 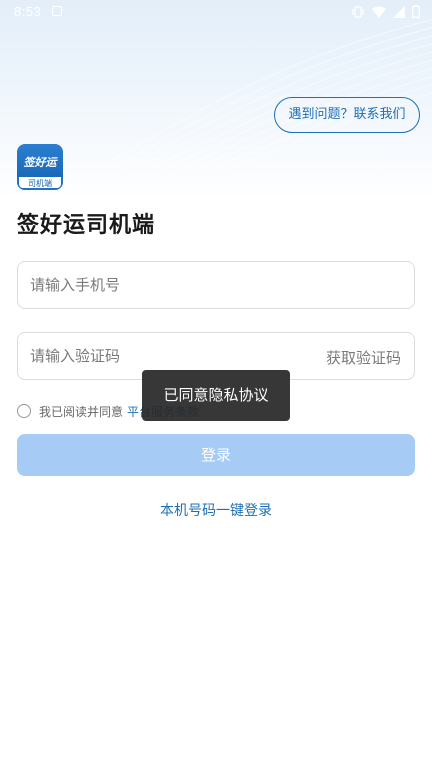 I want to click on phone-field, so click(x=216, y=285).